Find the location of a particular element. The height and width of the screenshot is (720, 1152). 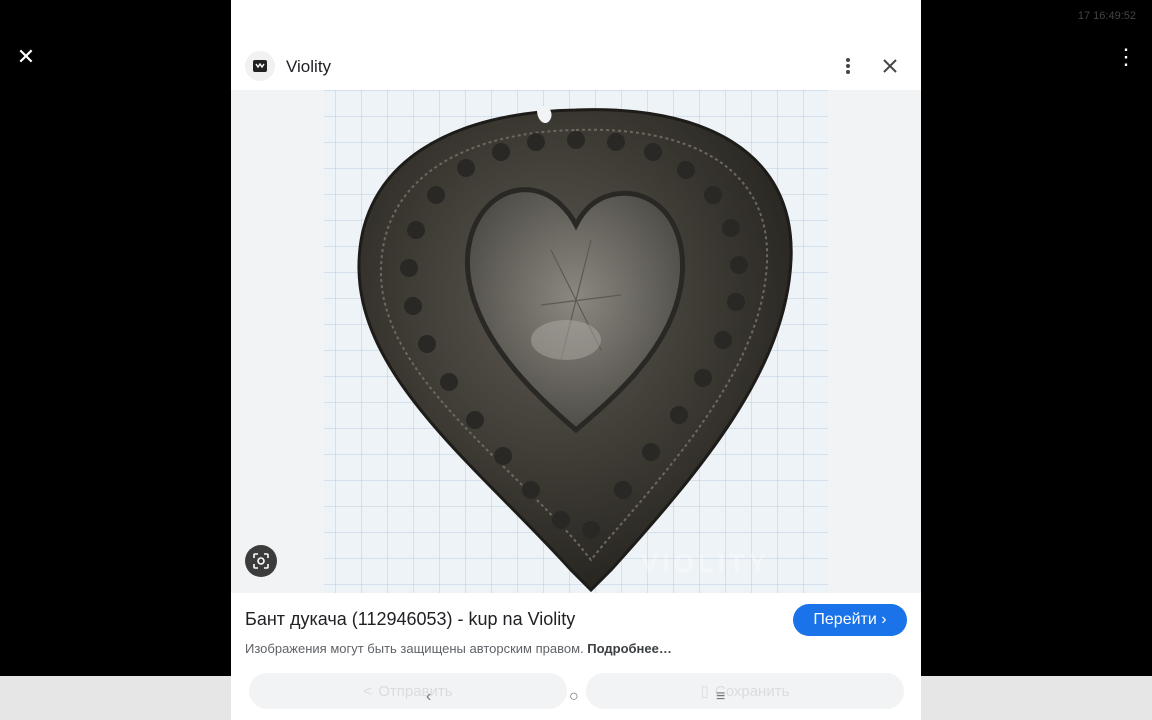

more-options-icon is located at coordinates (848, 66).